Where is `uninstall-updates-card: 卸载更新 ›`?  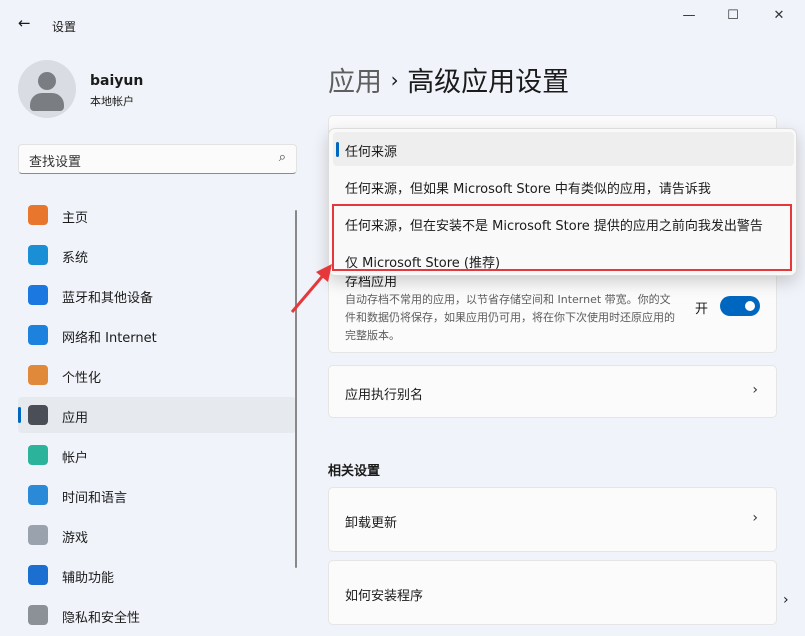
uninstall-updates-card: 卸载更新 › is located at coordinates (552, 519).